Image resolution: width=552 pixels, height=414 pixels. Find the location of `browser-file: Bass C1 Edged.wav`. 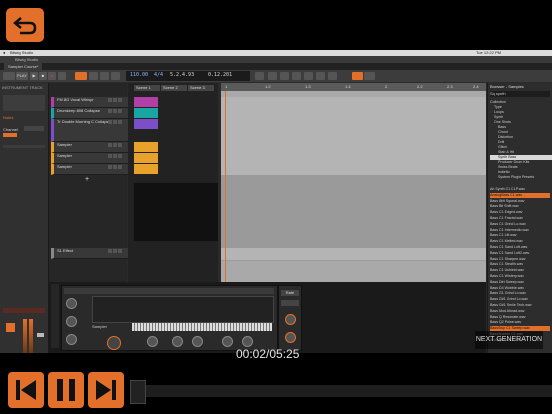

browser-file: Bass C1 Edged.wav is located at coordinates (520, 212).